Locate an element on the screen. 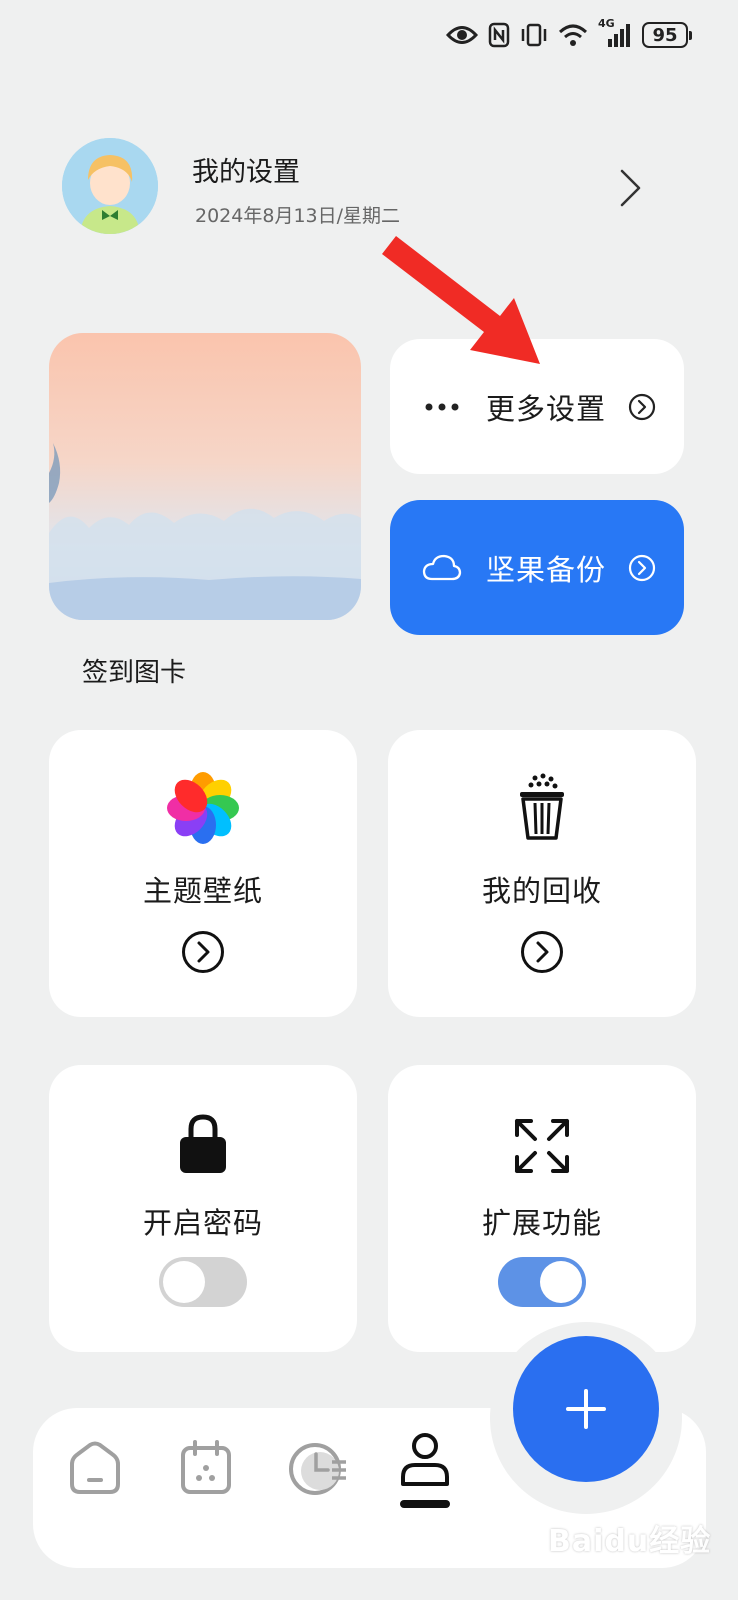  status-bar: 4G 95 is located at coordinates (569, 34).